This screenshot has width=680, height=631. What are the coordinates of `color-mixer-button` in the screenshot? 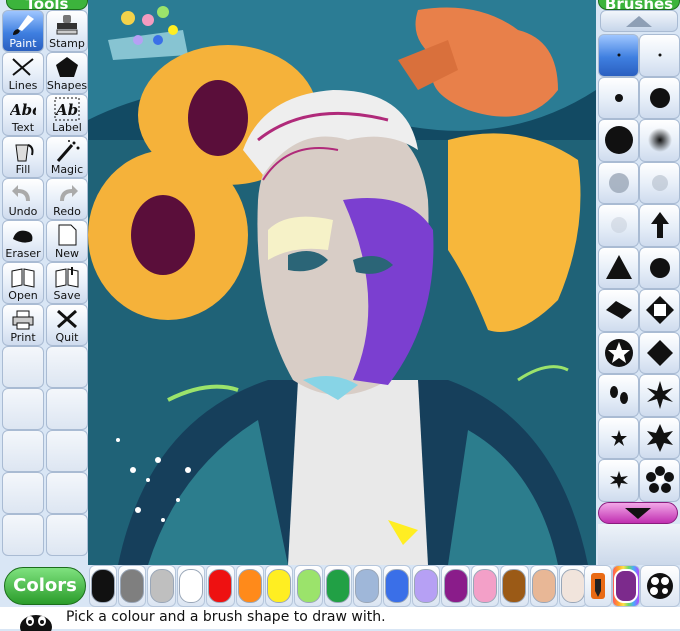 It's located at (660, 586).